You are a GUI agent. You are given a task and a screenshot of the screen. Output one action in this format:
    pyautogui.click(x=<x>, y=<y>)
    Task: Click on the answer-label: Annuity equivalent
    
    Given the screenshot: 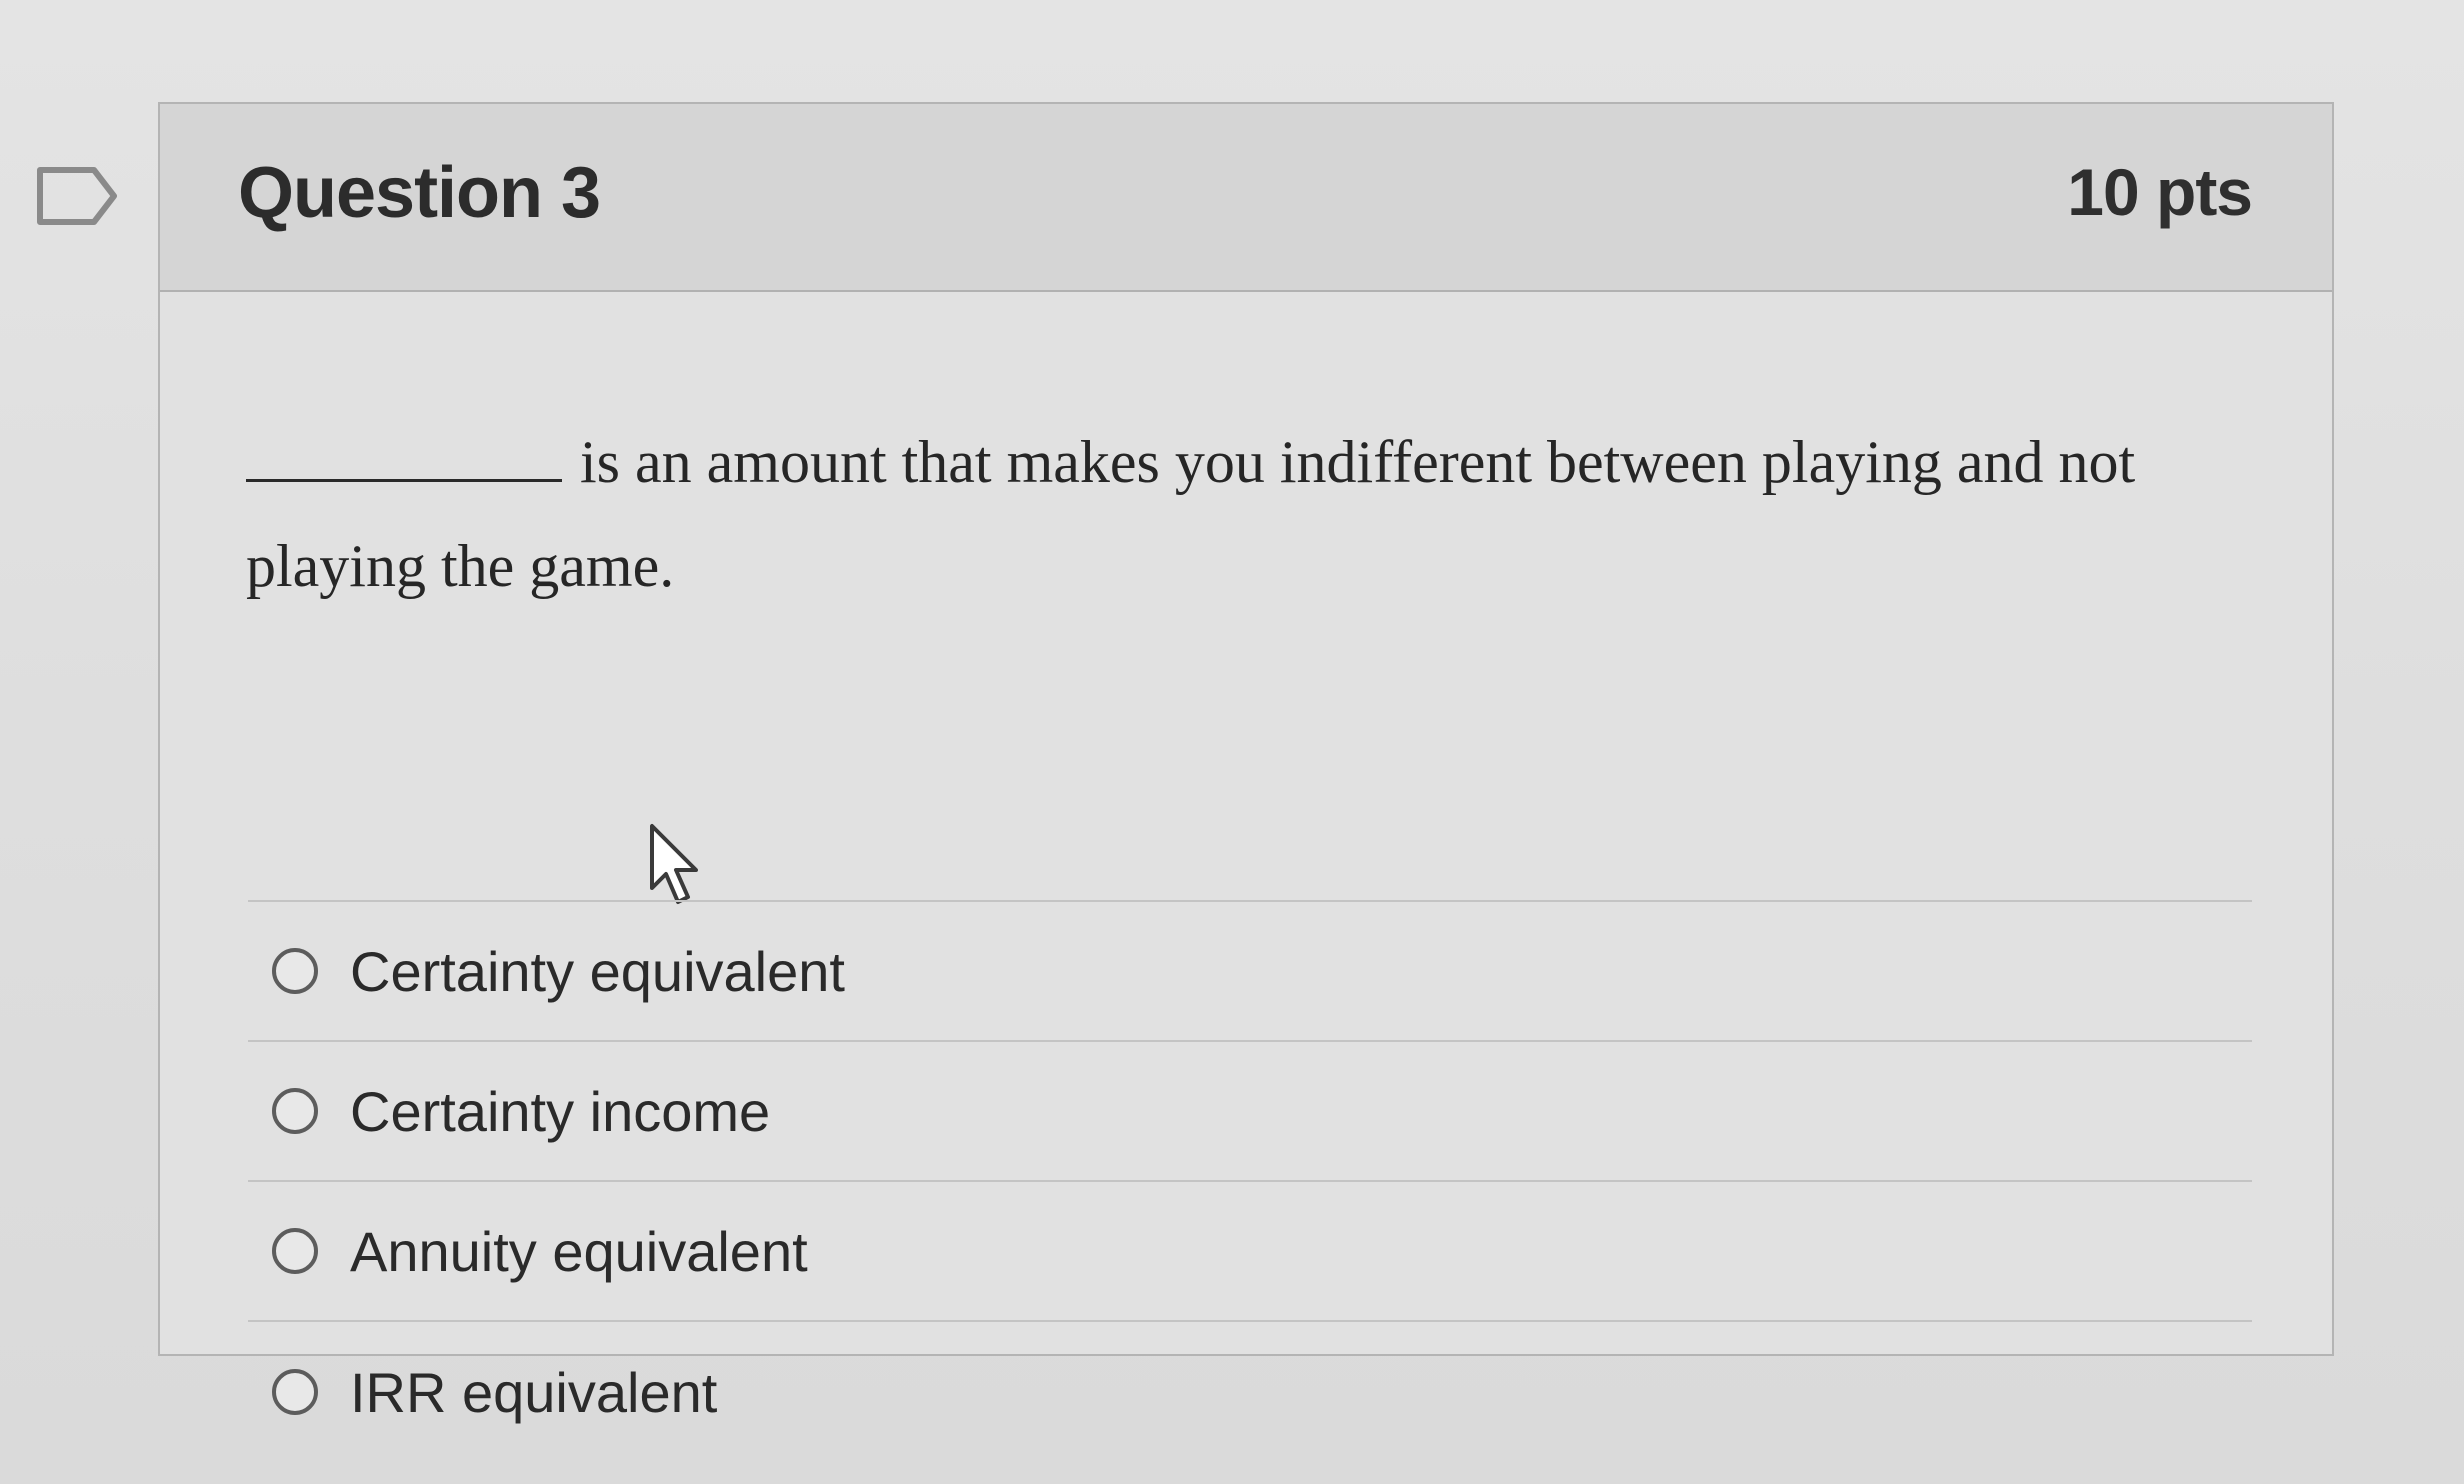 What is the action you would take?
    pyautogui.click(x=579, y=1251)
    